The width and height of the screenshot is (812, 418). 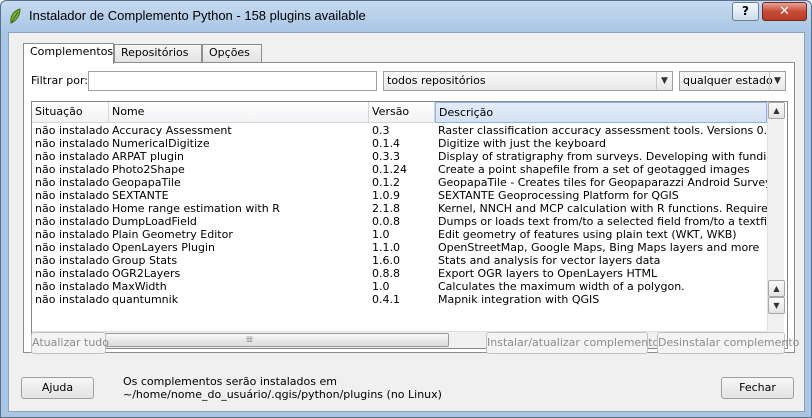 I want to click on context-help-button: ?, so click(x=745, y=11).